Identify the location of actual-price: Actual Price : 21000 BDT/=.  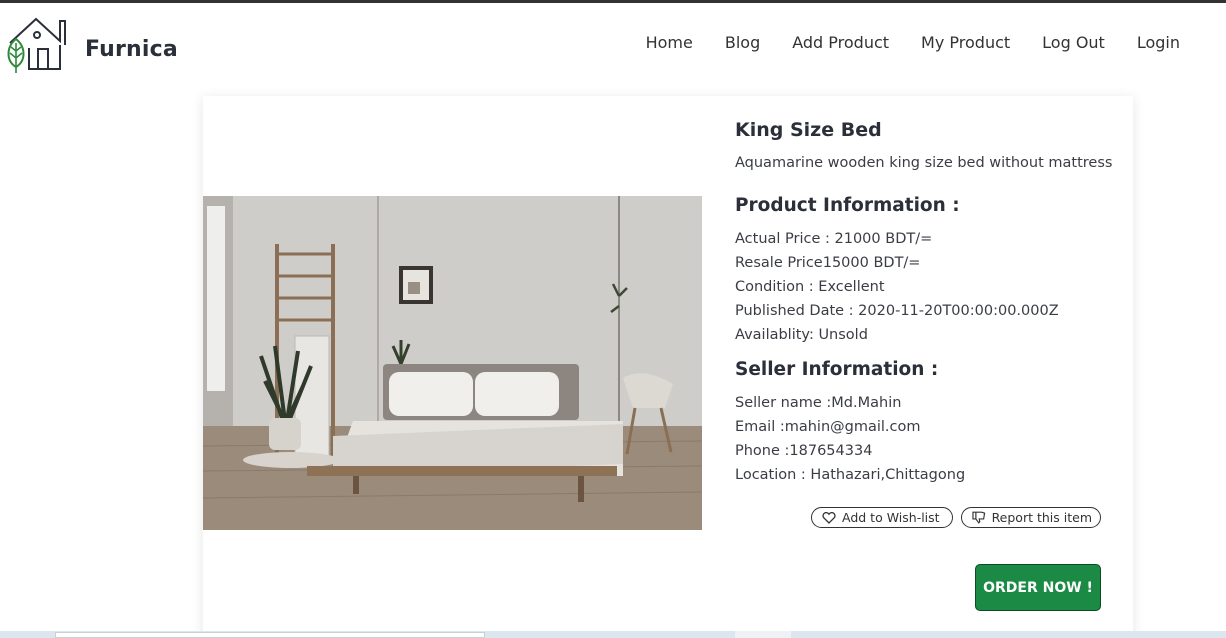
(834, 239).